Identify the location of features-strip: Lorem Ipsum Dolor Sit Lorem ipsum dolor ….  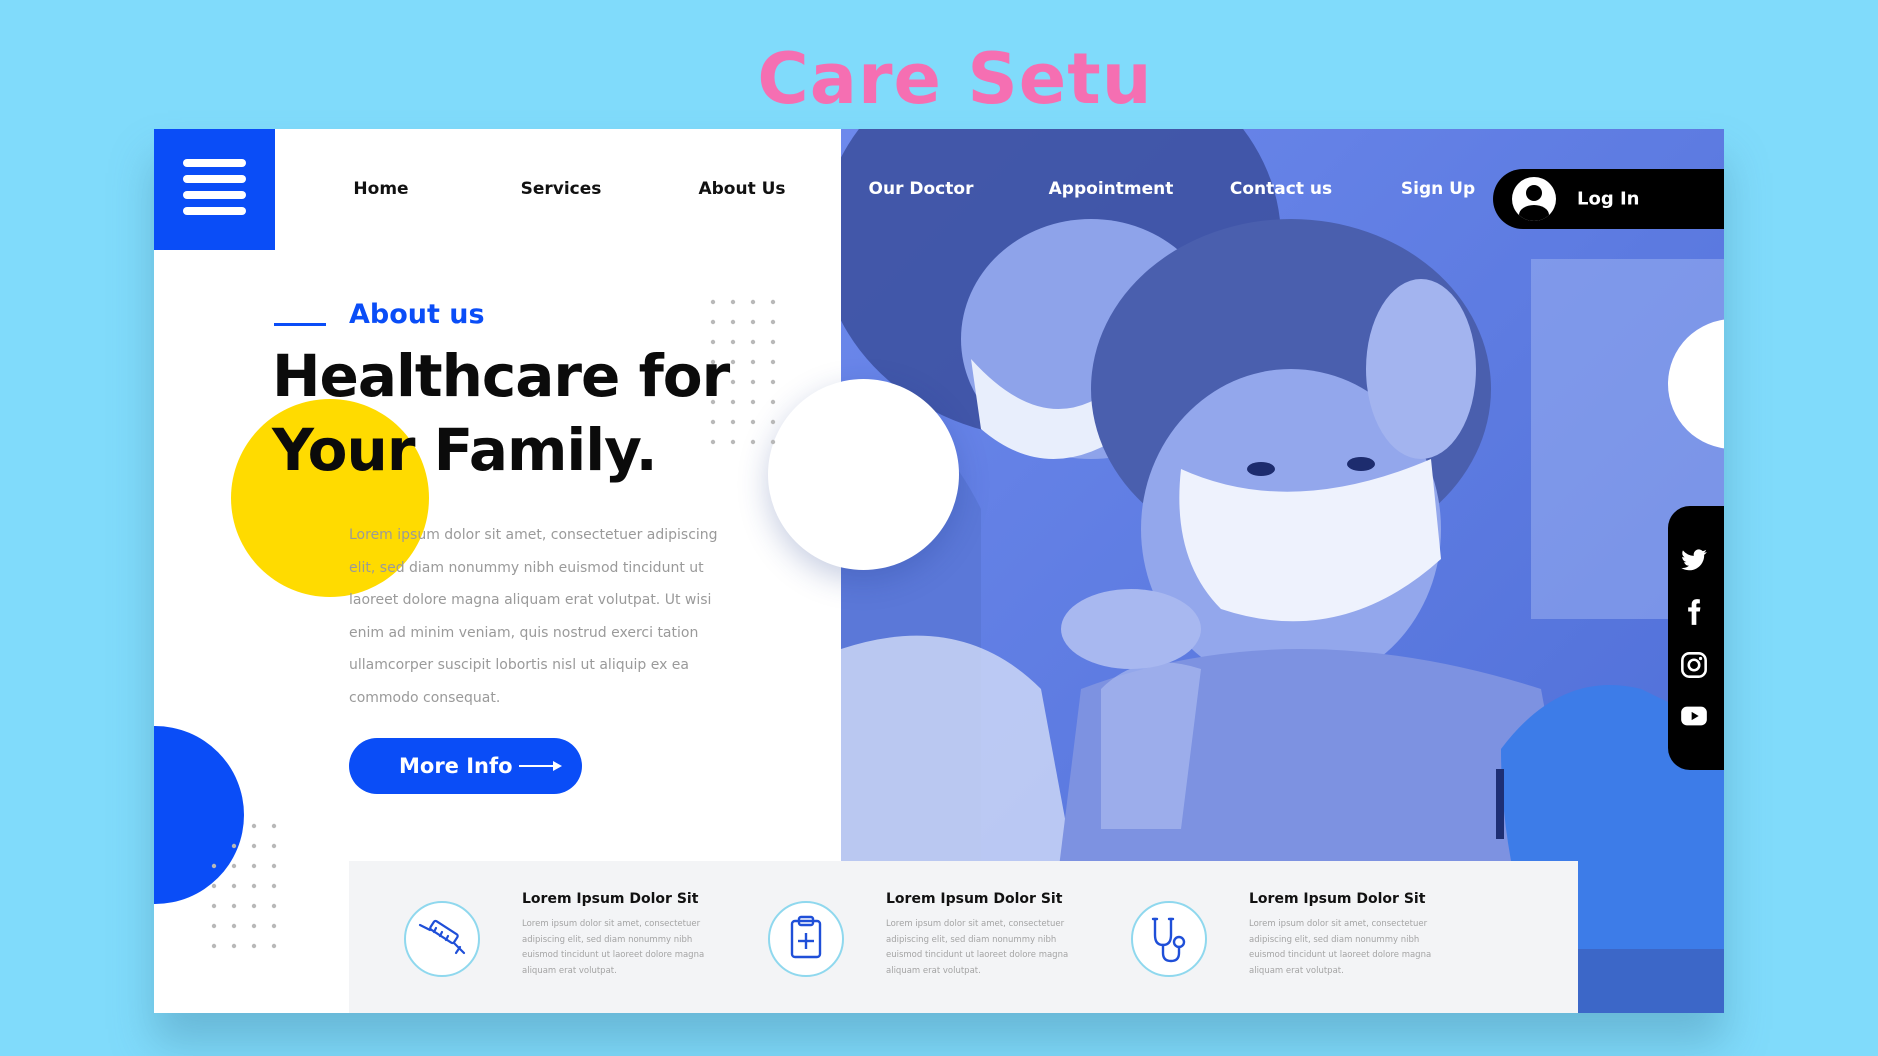
(963, 937).